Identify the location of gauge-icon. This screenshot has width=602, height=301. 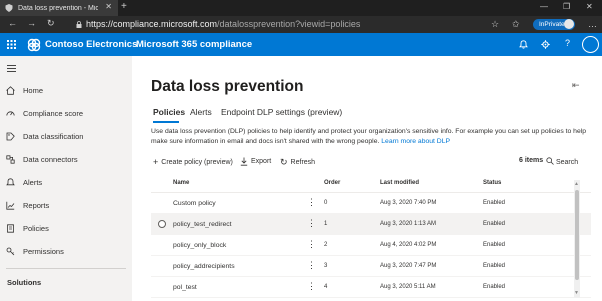
(10, 113).